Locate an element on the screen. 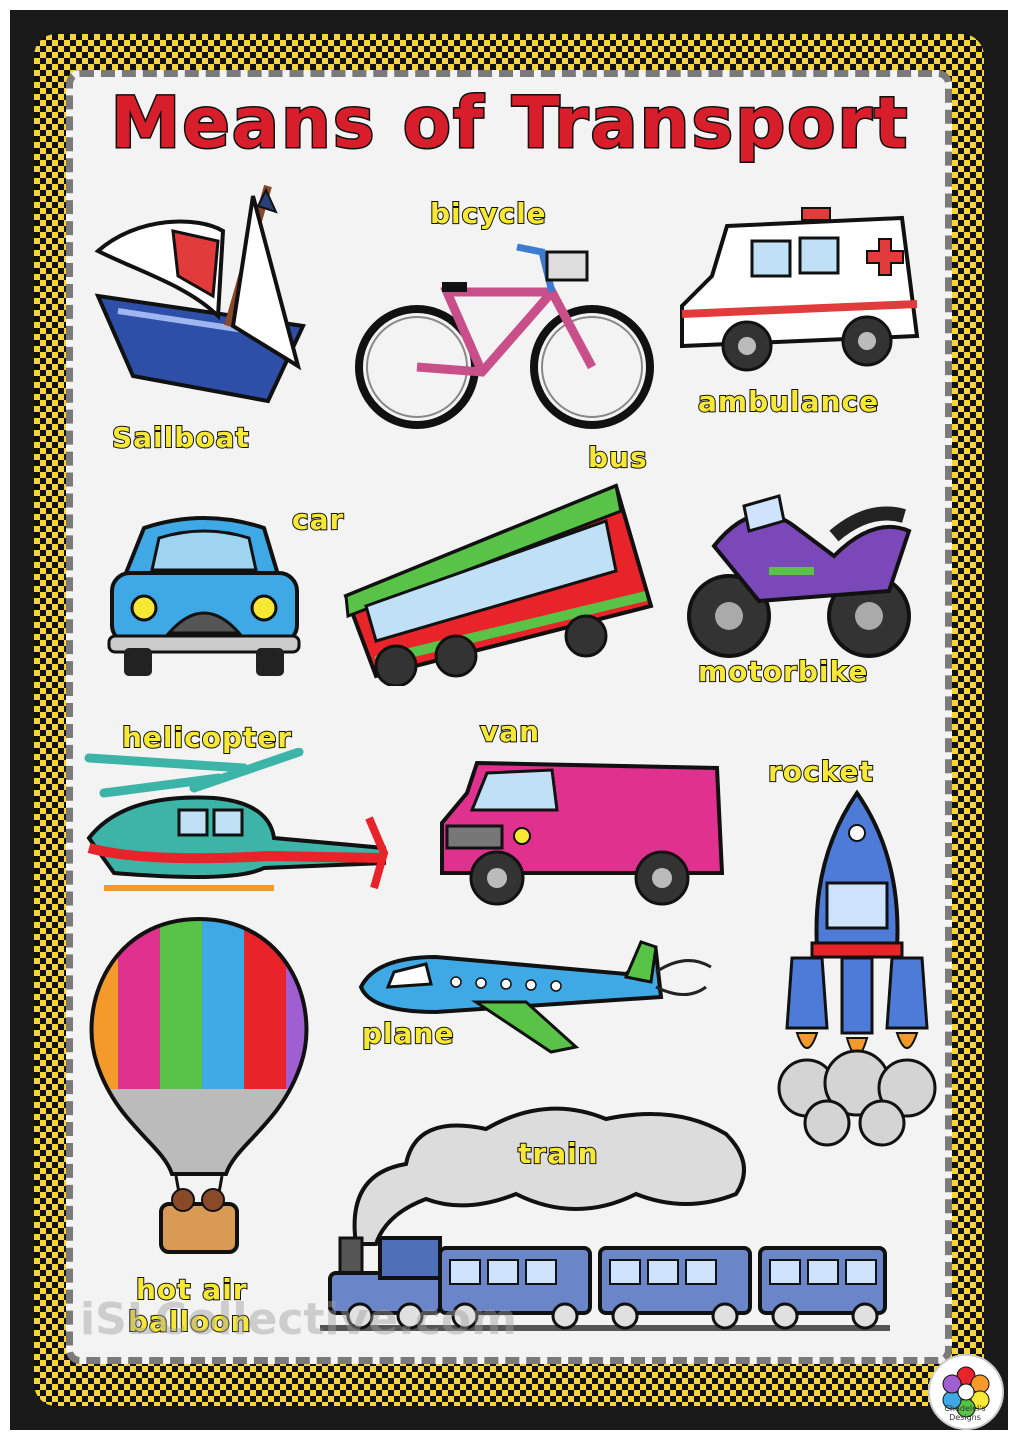 The image size is (1018, 1440). motorbike-label: motorbike is located at coordinates (783, 672).